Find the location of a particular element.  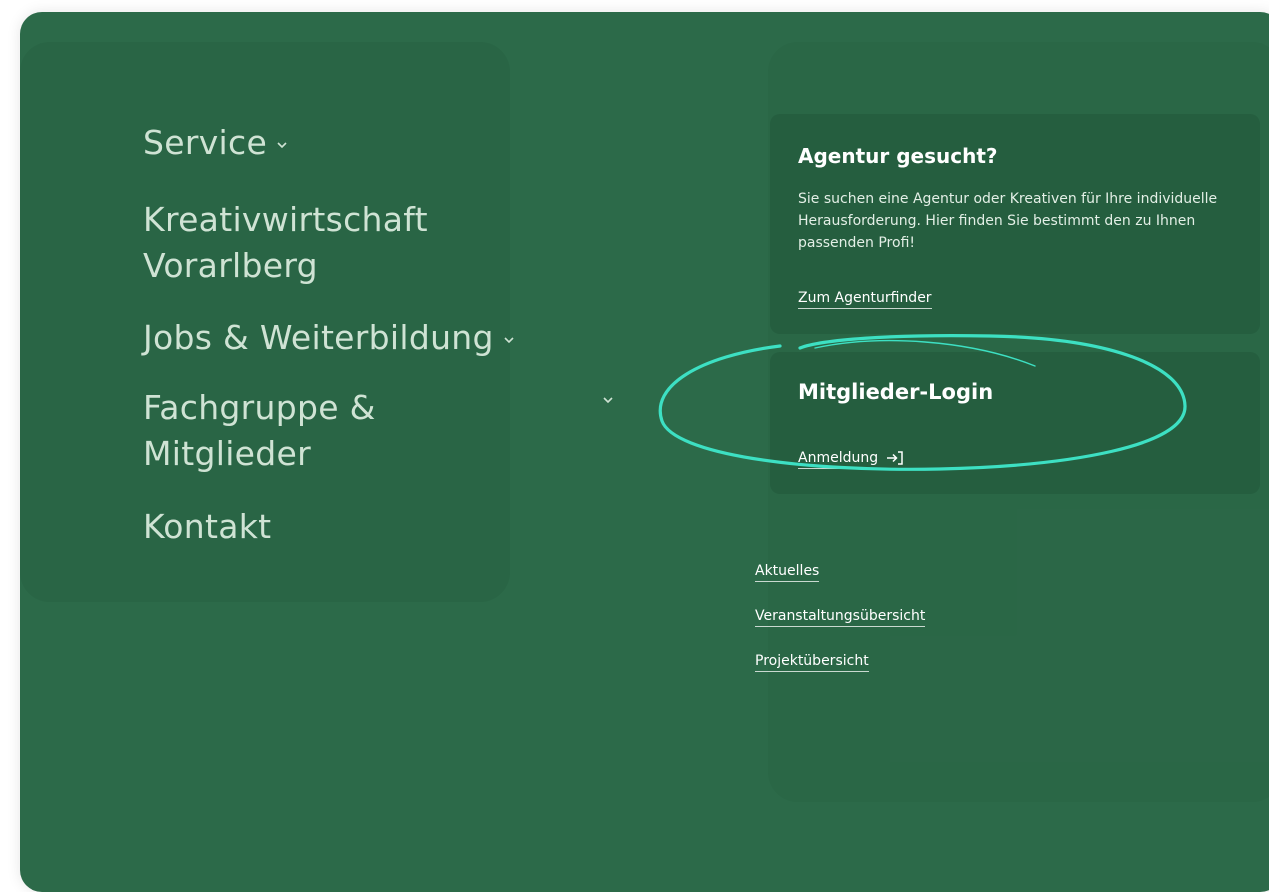

login-link-label: Anmeldung is located at coordinates (838, 458).